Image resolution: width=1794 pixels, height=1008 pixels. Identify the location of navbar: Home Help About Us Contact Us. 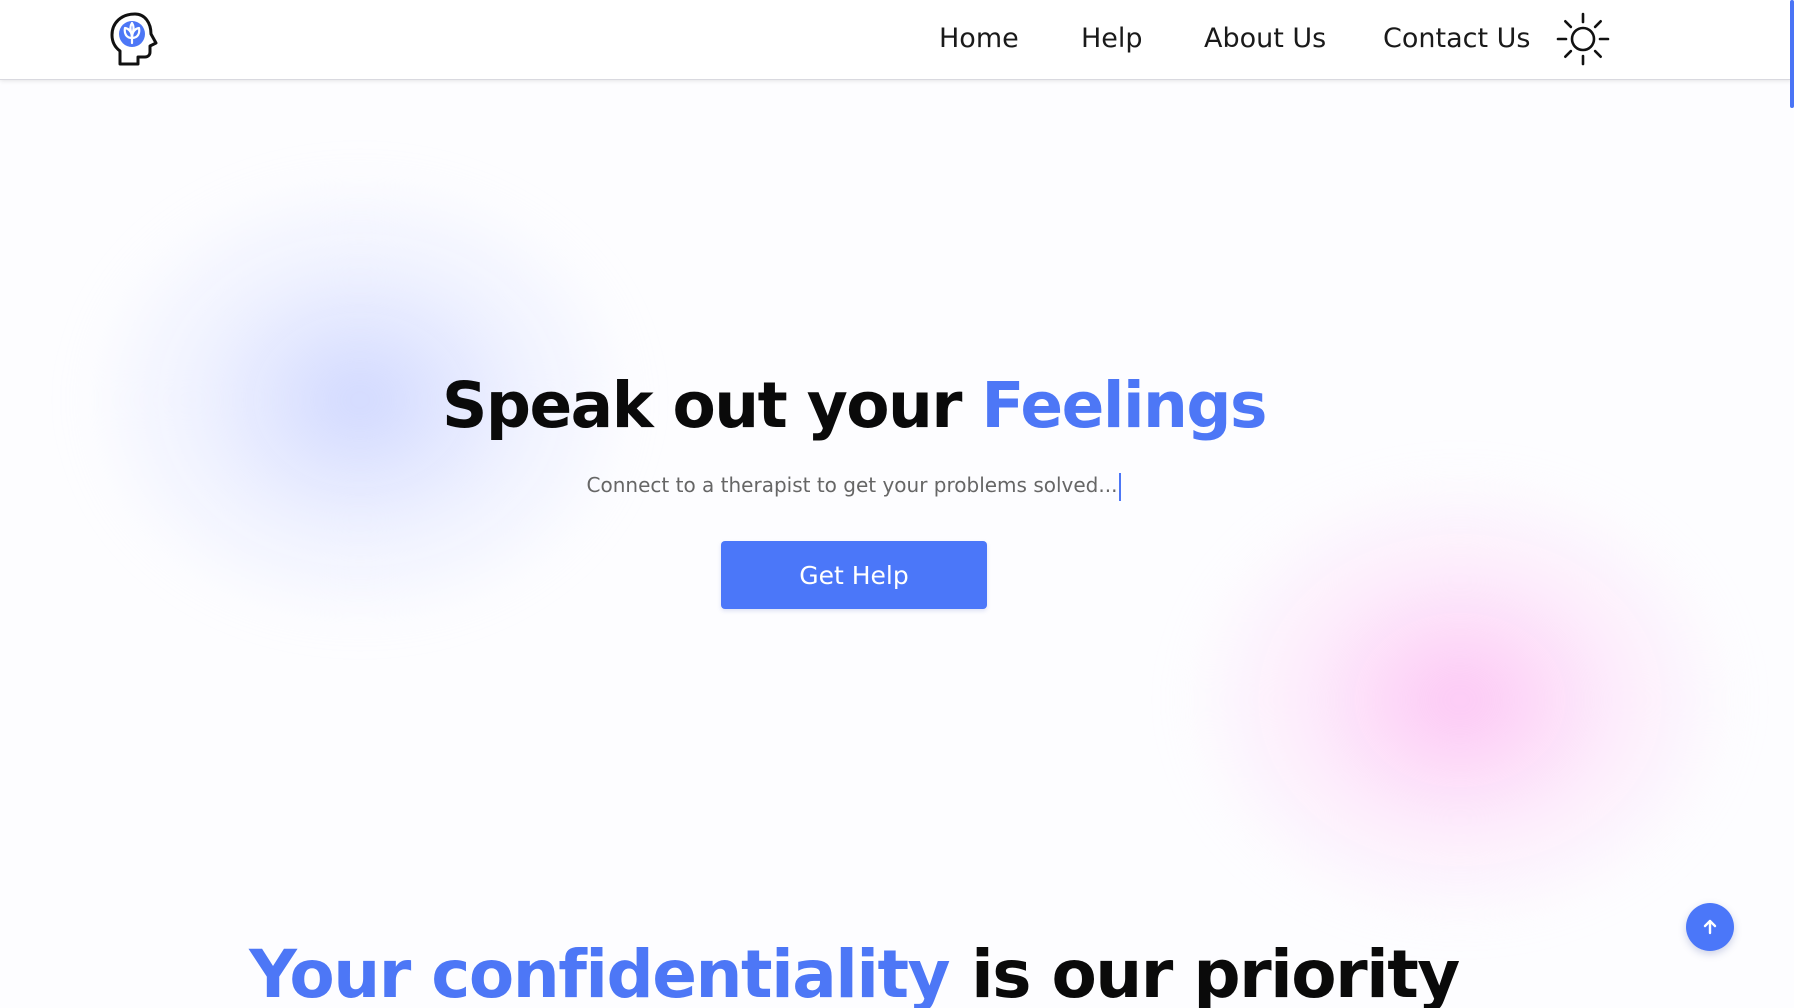
(896, 40).